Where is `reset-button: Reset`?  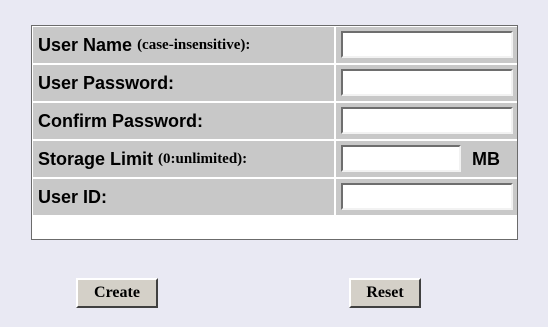 reset-button: Reset is located at coordinates (385, 293).